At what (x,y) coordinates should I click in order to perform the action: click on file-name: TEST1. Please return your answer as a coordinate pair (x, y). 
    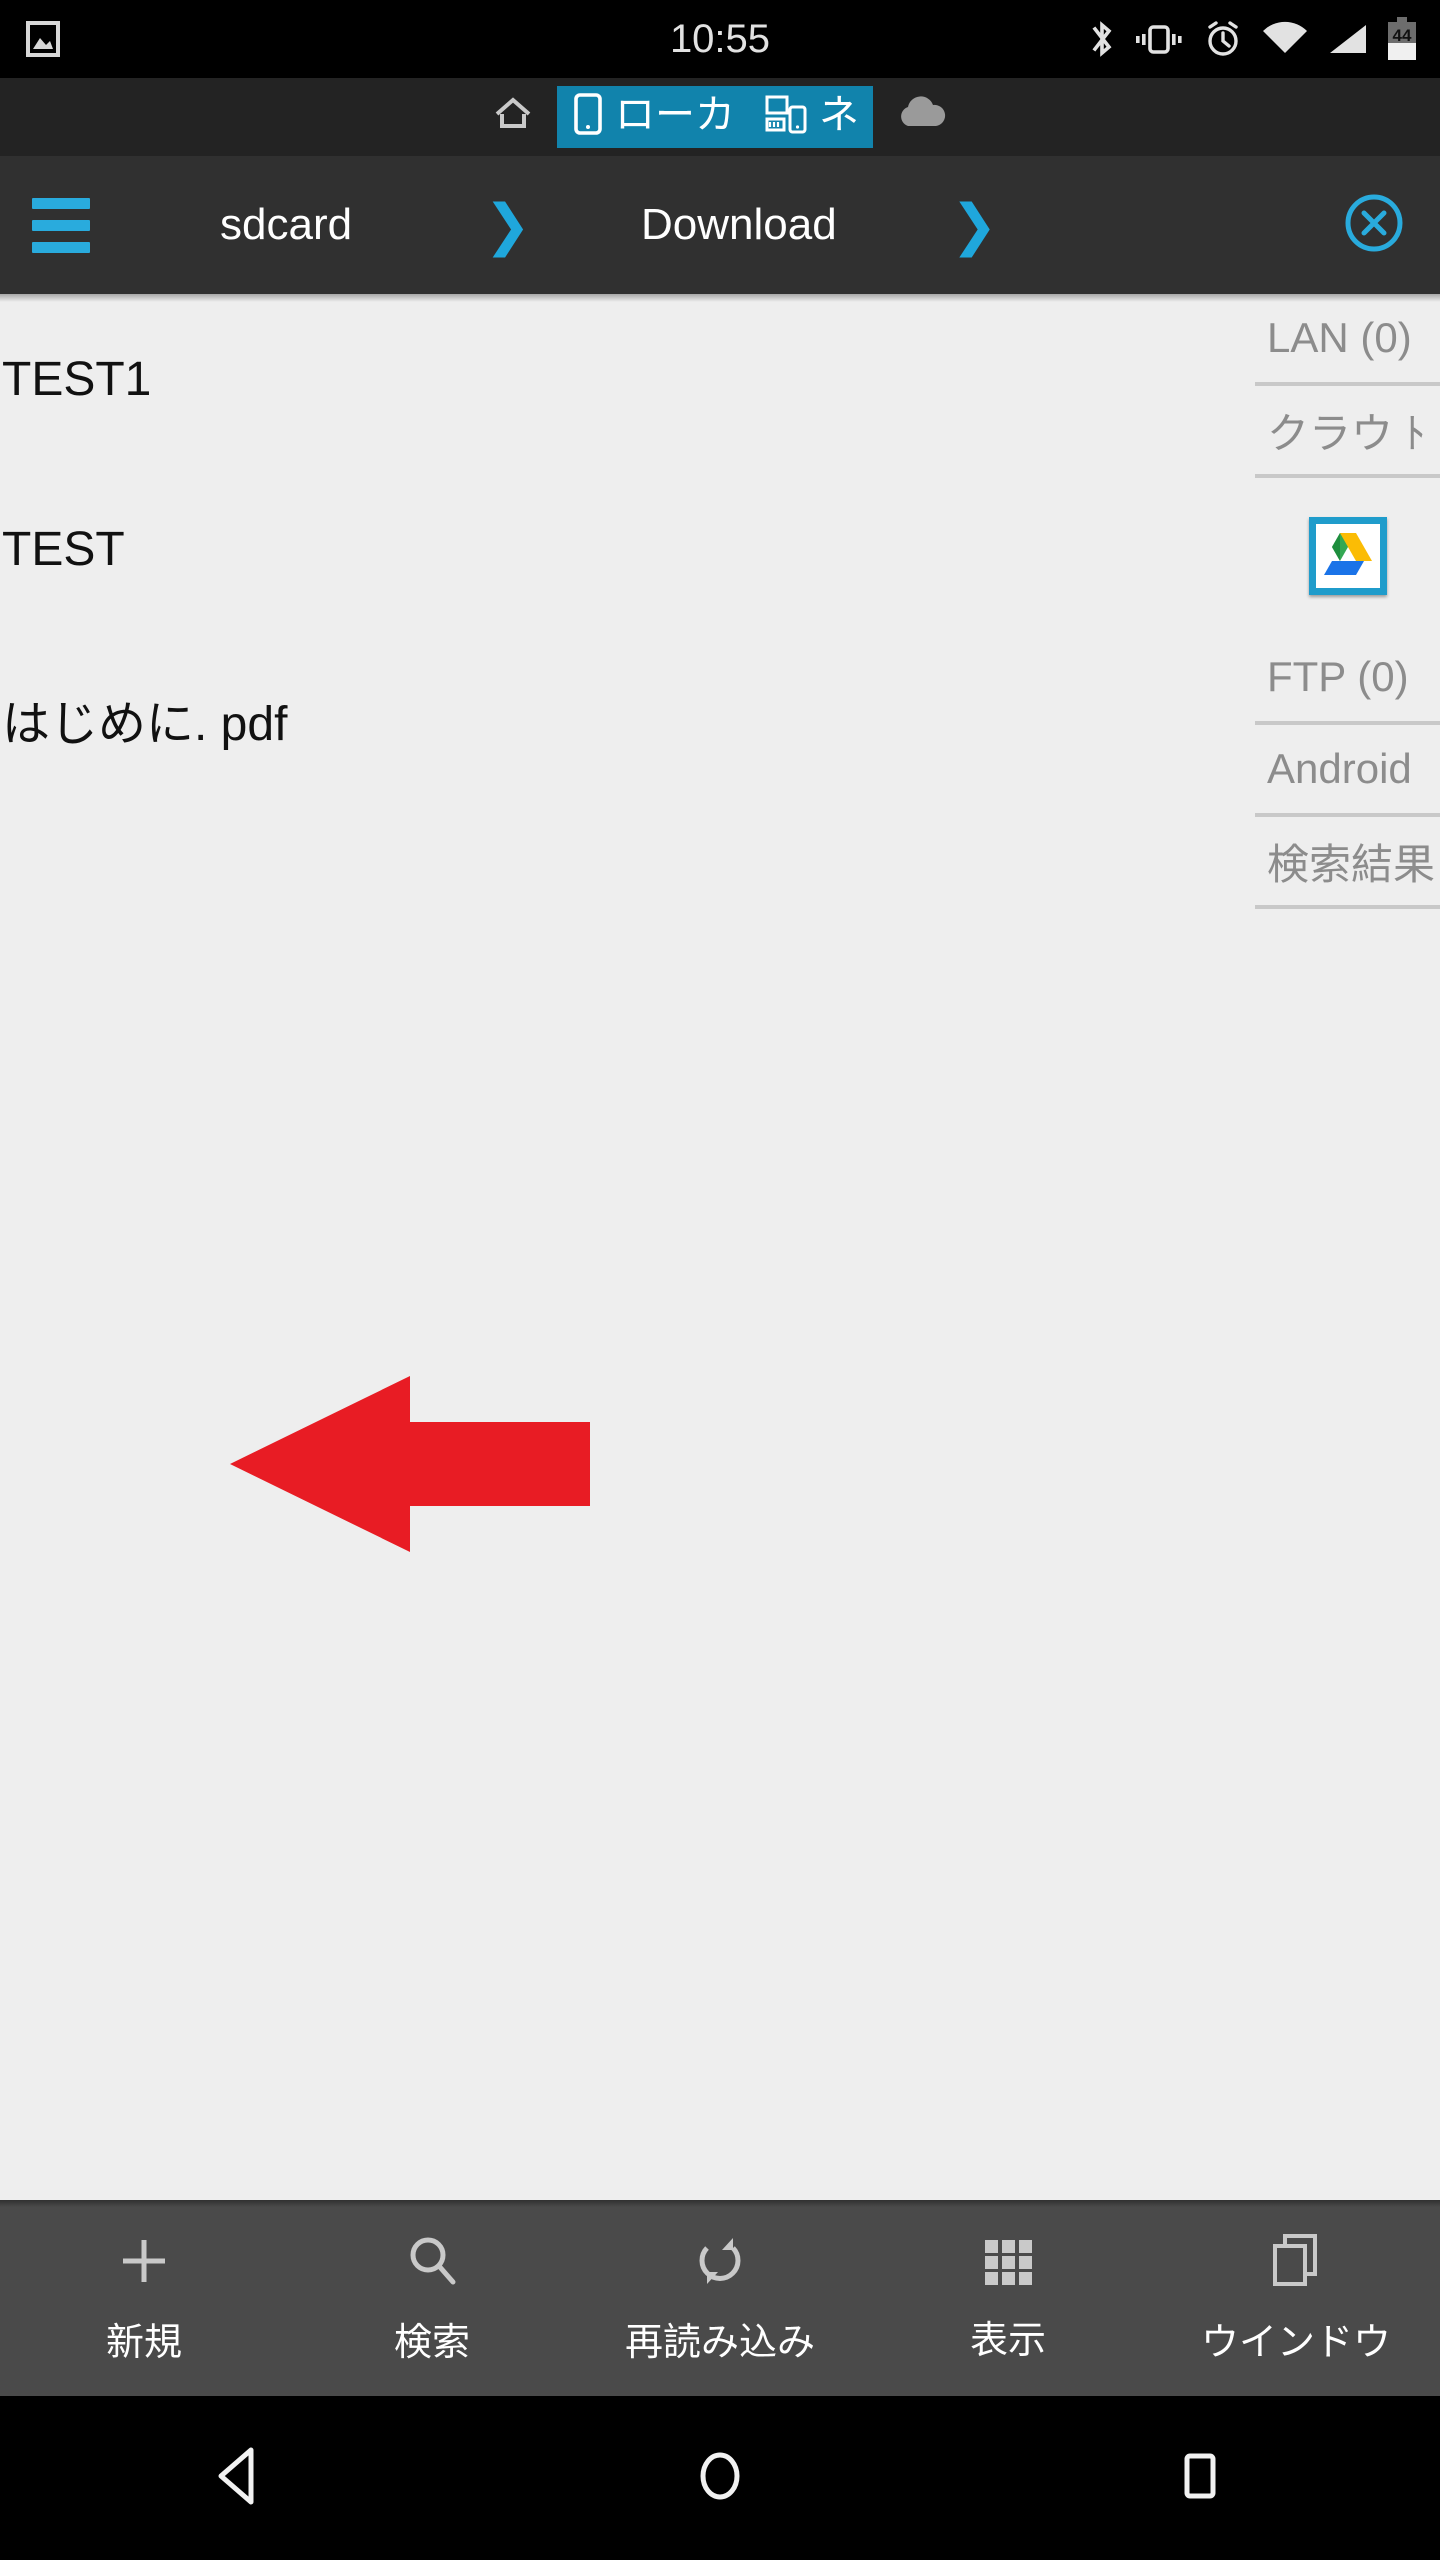
    Looking at the image, I should click on (77, 379).